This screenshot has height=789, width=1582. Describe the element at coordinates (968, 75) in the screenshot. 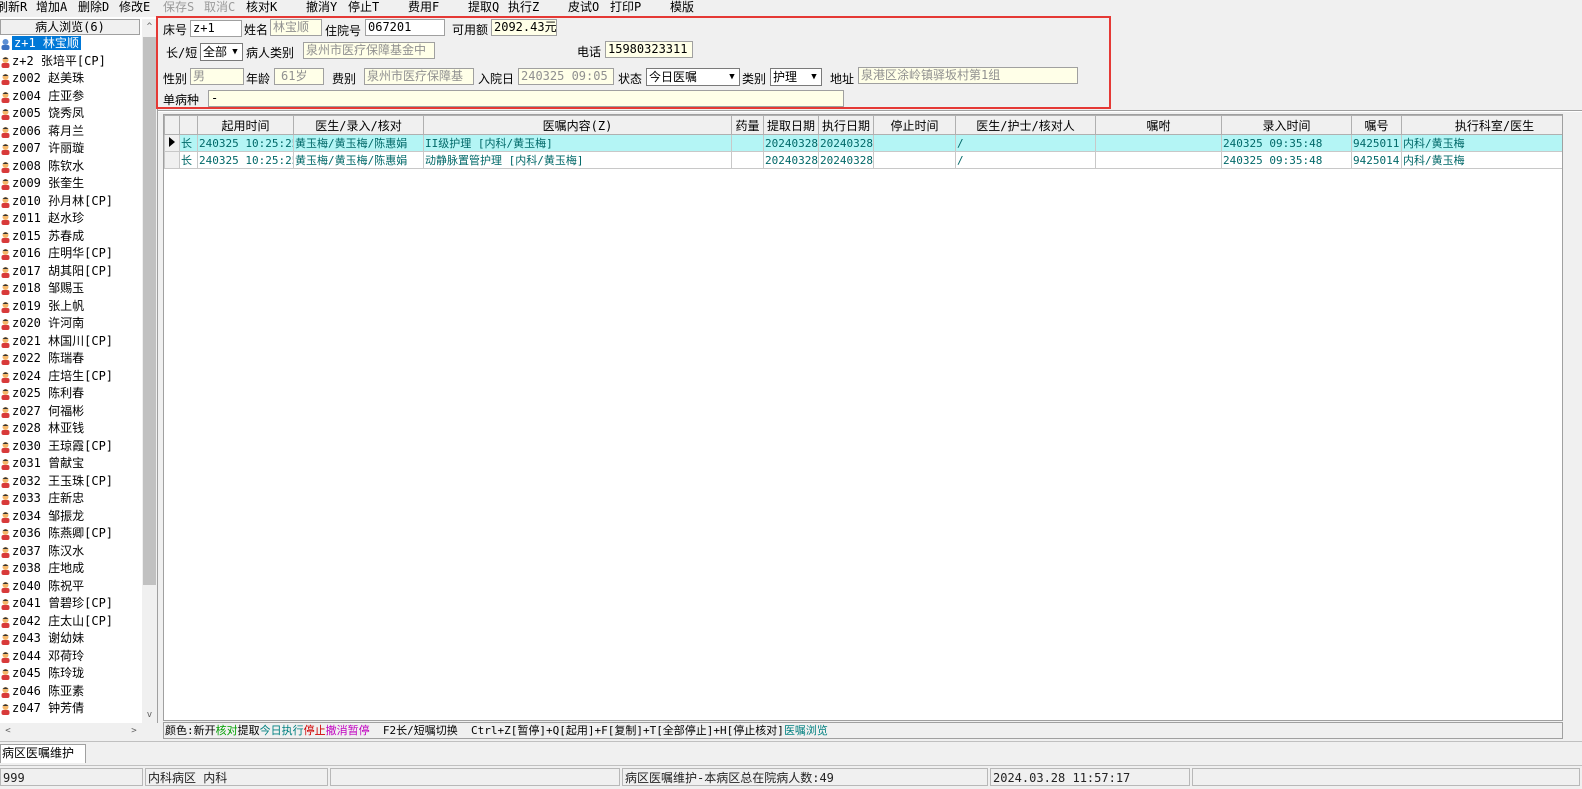

I see `address-field: 泉港区涂岭镇驿坂村第1组` at that location.